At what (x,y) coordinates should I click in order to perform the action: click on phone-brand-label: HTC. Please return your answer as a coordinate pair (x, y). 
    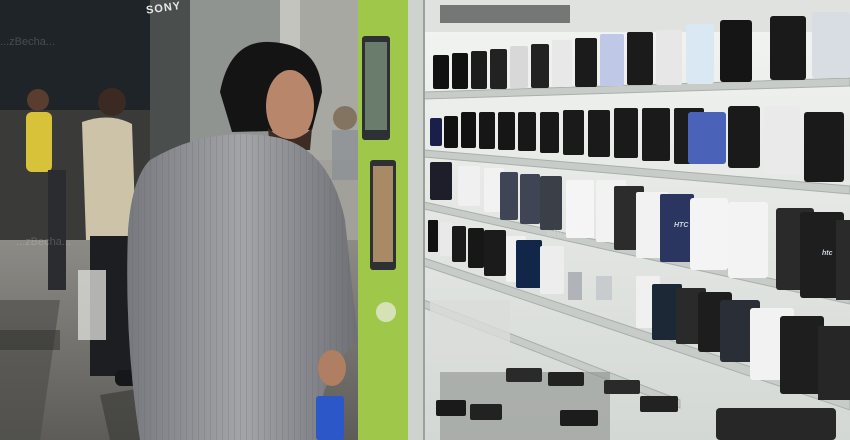
    Looking at the image, I should click on (681, 225).